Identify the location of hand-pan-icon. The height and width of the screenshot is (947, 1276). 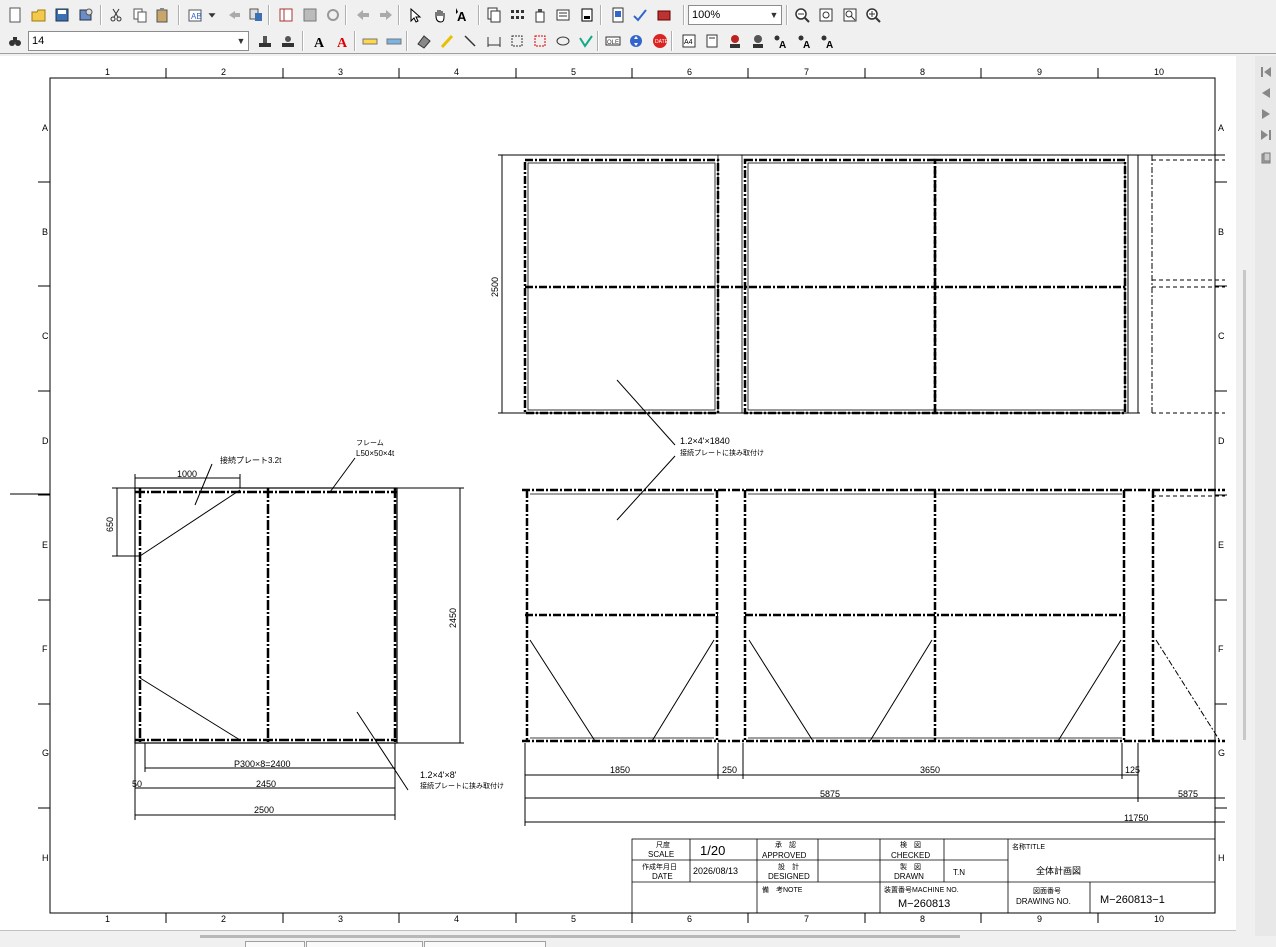
(440, 15).